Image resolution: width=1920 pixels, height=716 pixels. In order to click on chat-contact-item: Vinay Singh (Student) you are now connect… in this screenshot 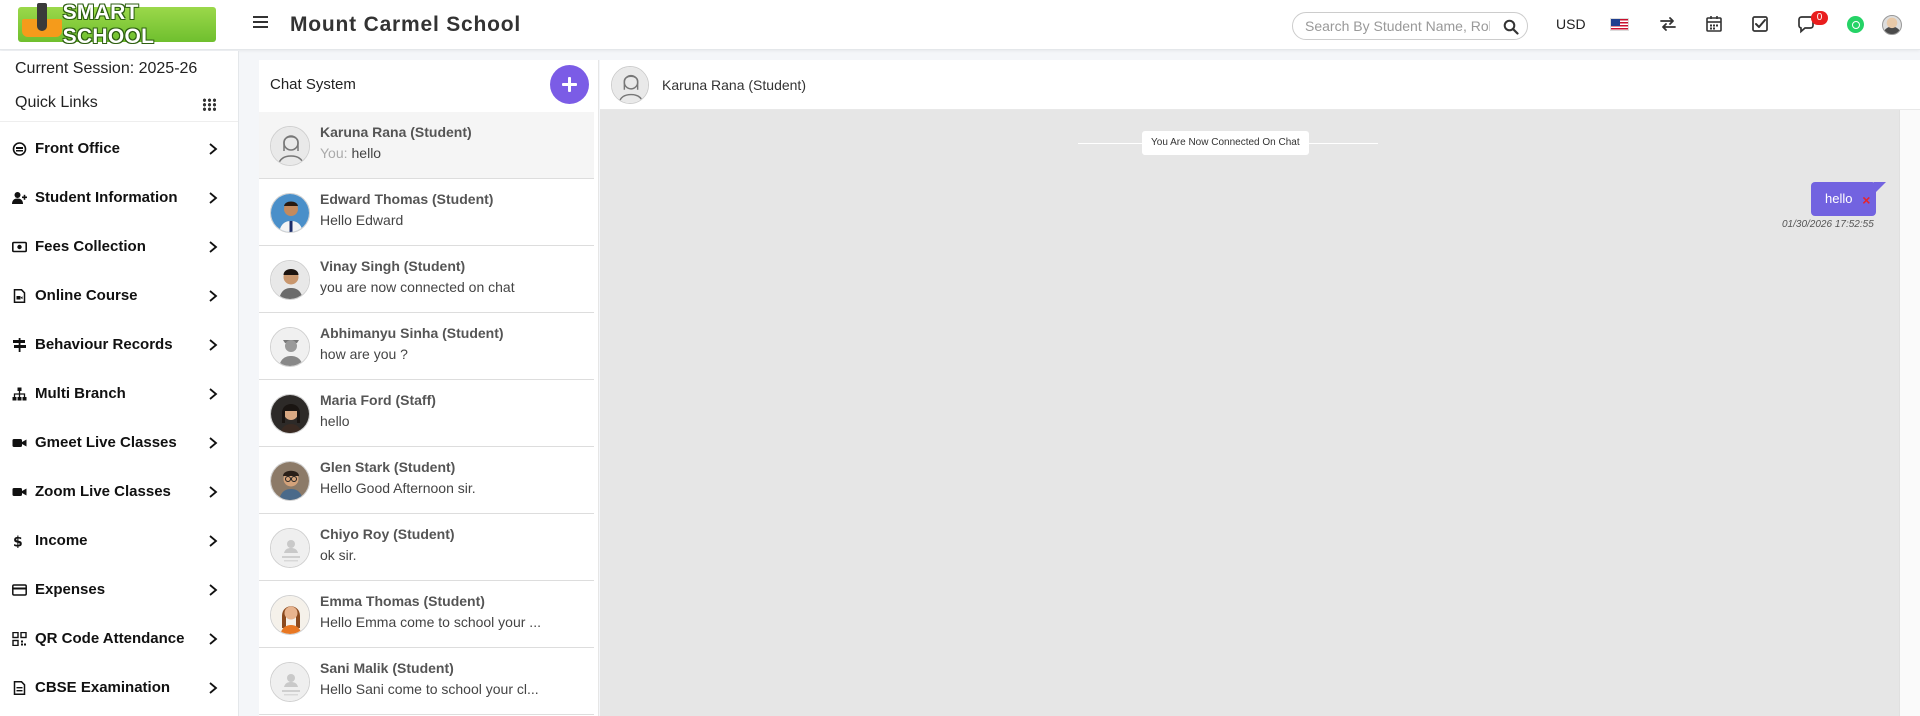, I will do `click(426, 279)`.